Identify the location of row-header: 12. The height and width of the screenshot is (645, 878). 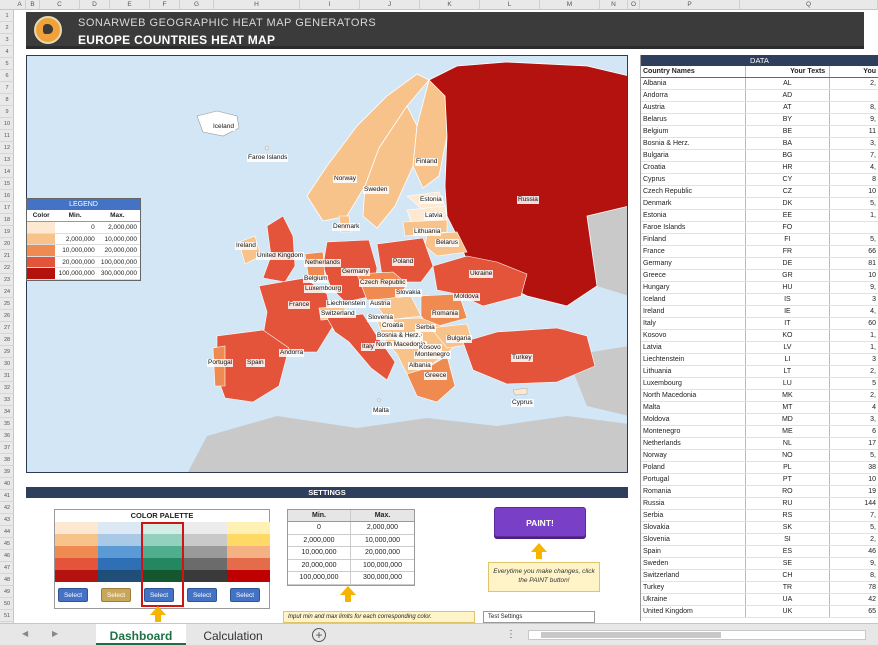
(7, 148).